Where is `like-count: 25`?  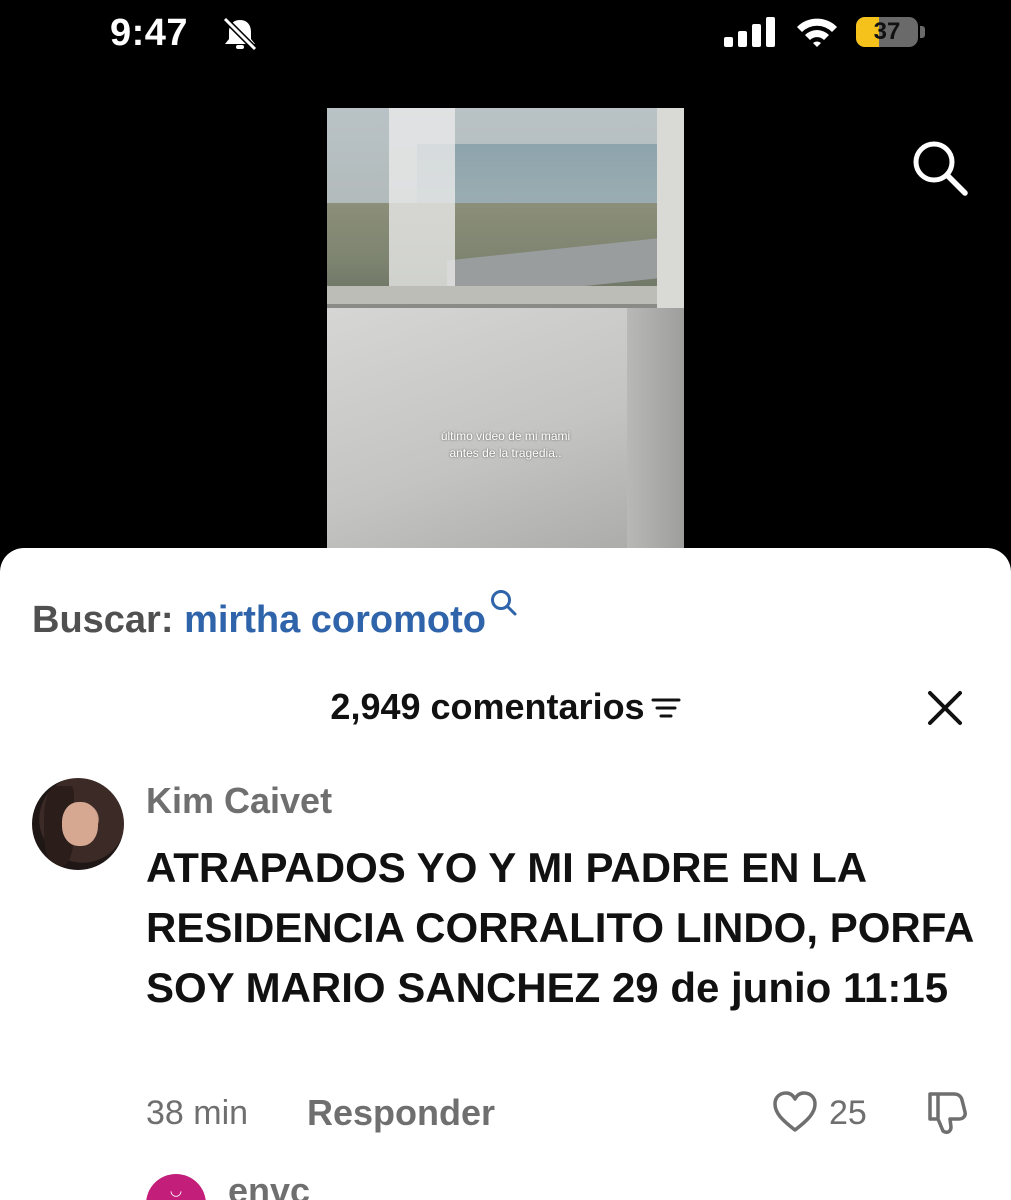
like-count: 25 is located at coordinates (848, 1113).